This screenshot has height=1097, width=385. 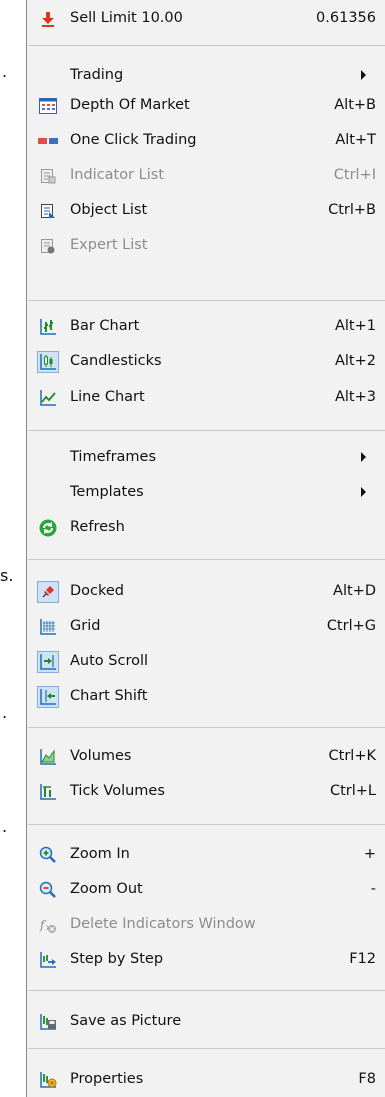 What do you see at coordinates (48, 106) in the screenshot?
I see `depth-of-market-icon` at bounding box center [48, 106].